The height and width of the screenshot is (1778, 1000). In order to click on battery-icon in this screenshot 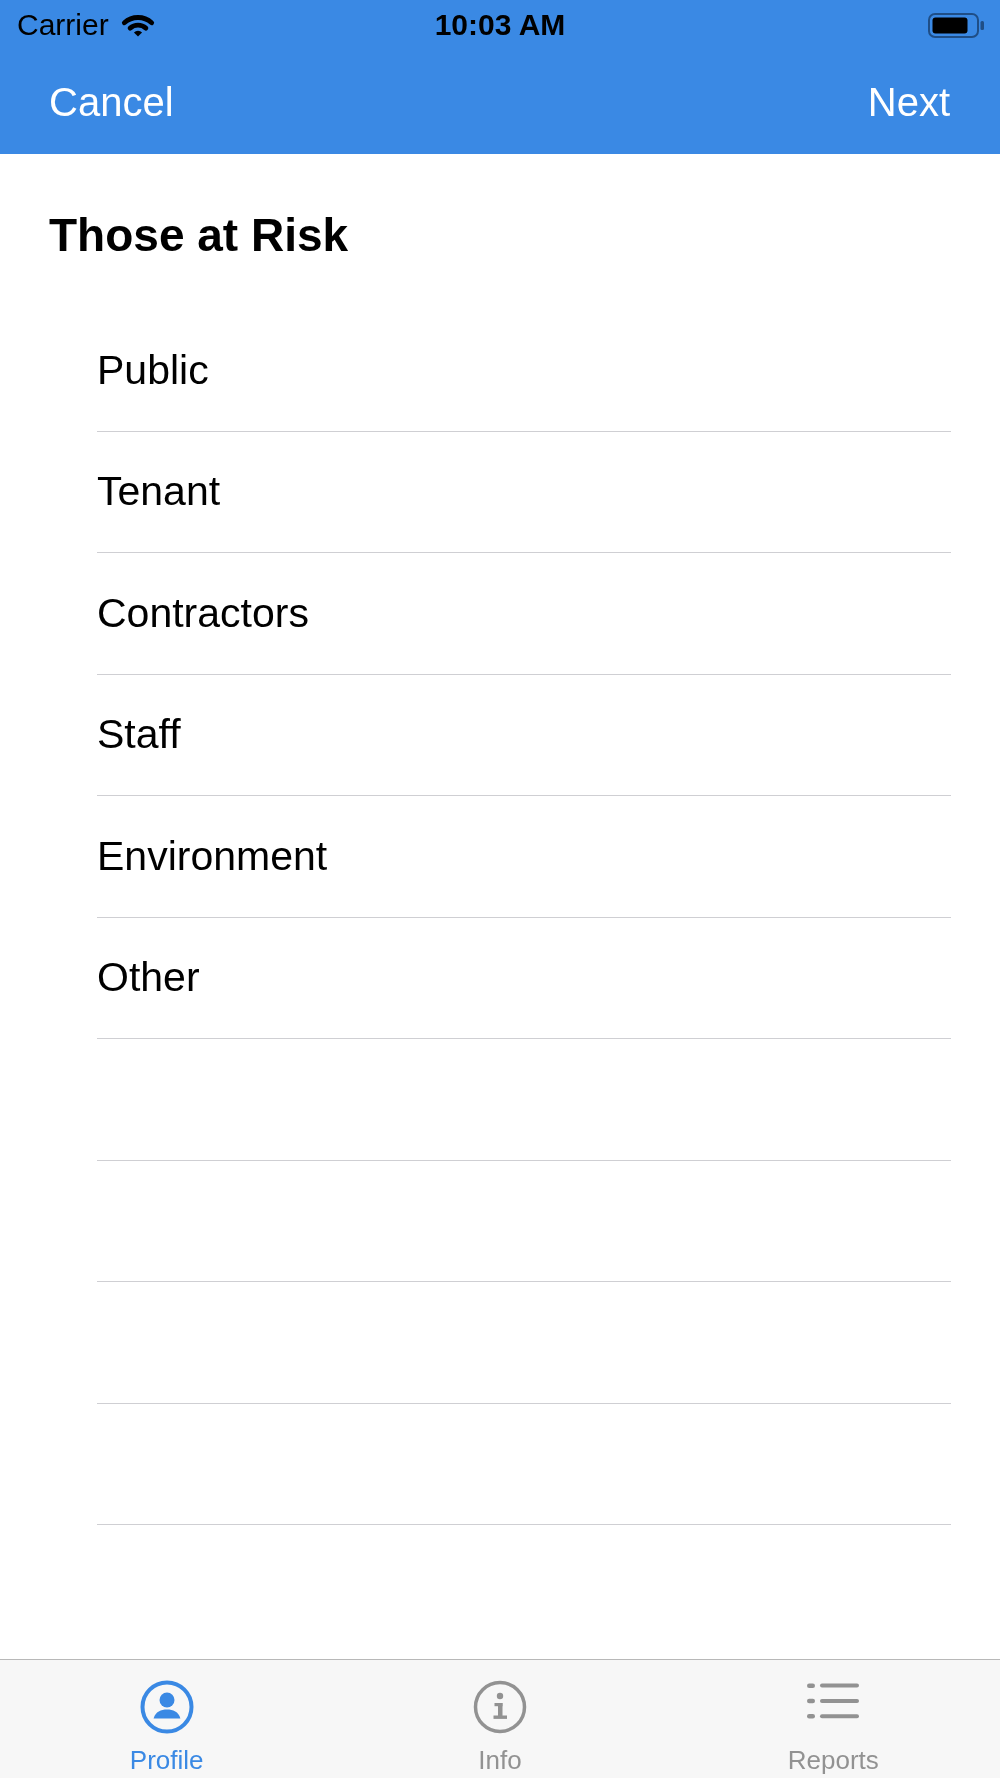, I will do `click(956, 25)`.